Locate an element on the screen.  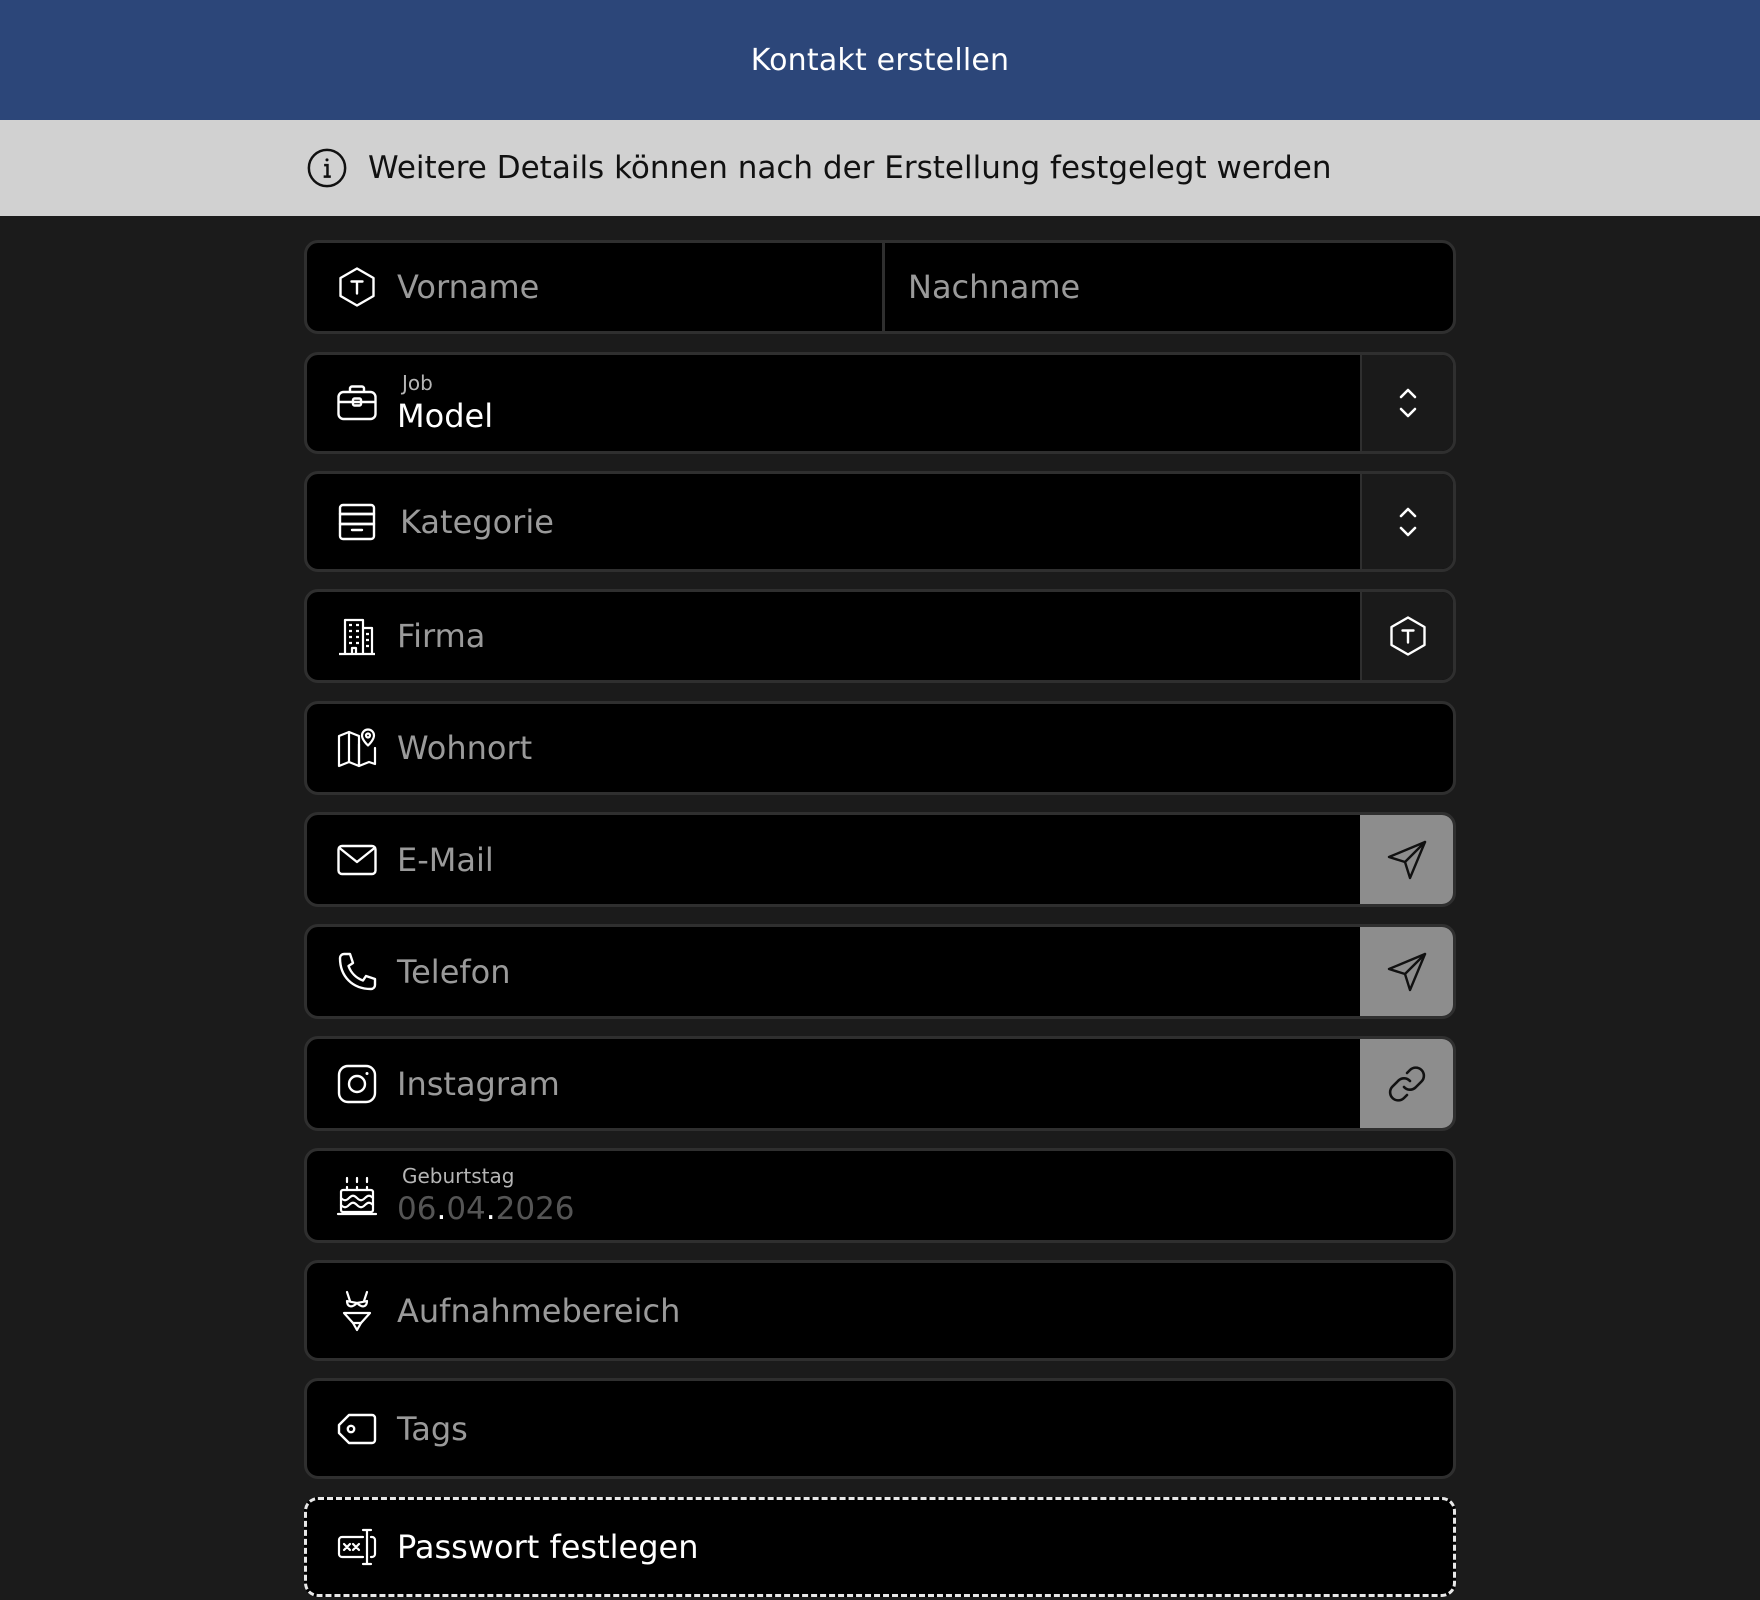
mail-icon is located at coordinates (357, 860).